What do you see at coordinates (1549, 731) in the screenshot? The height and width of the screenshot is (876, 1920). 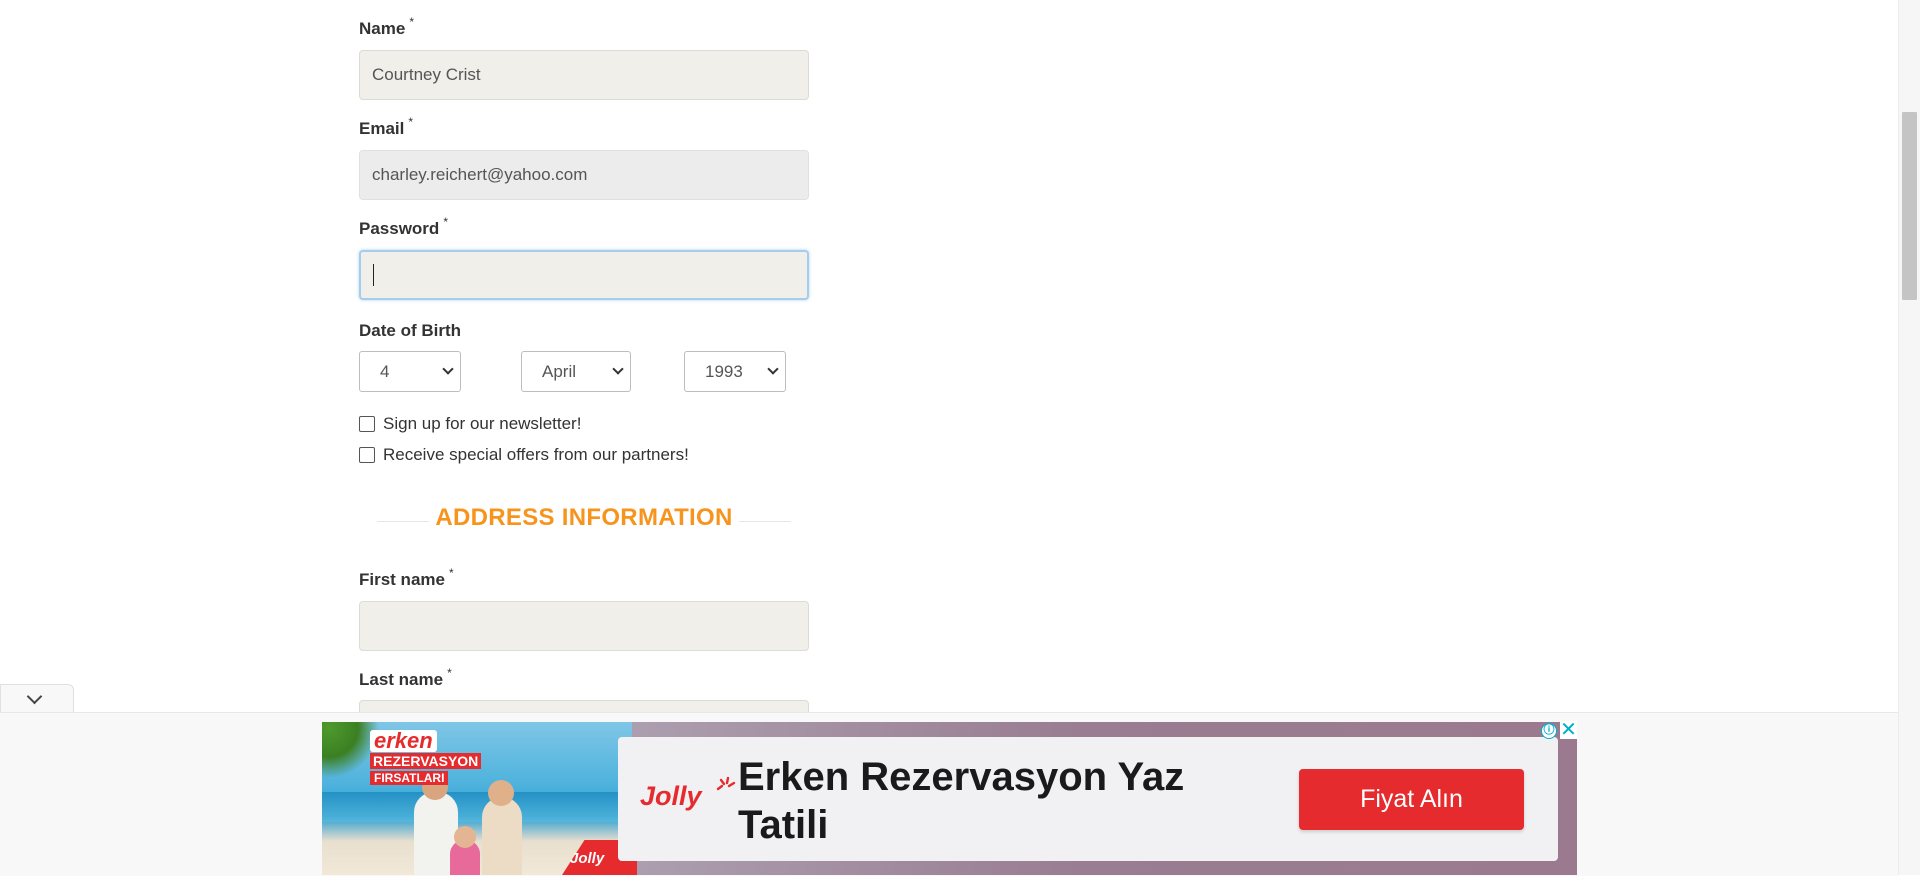 I see `ad-info-icon: ⓘ` at bounding box center [1549, 731].